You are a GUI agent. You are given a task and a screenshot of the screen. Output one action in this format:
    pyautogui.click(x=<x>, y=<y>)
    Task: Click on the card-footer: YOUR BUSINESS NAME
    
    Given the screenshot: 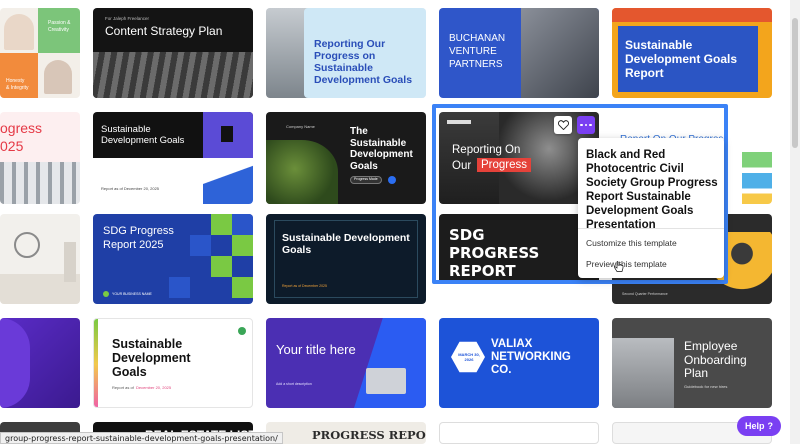 What is the action you would take?
    pyautogui.click(x=132, y=294)
    